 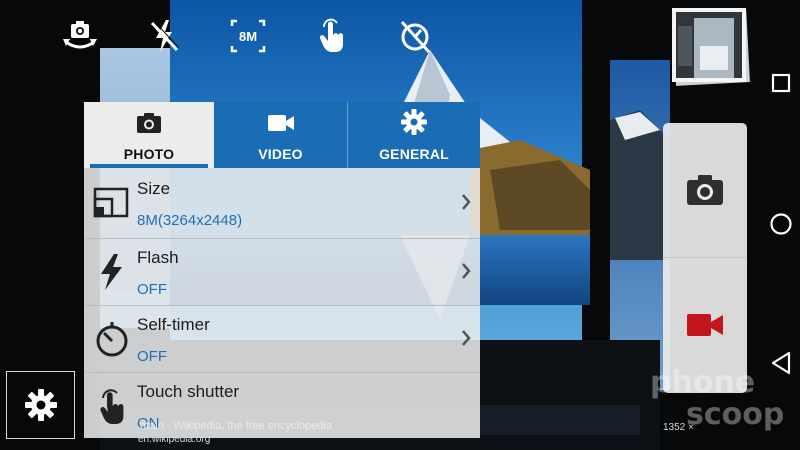 What do you see at coordinates (152, 356) in the screenshot?
I see `setting-self-timer-value: OFF` at bounding box center [152, 356].